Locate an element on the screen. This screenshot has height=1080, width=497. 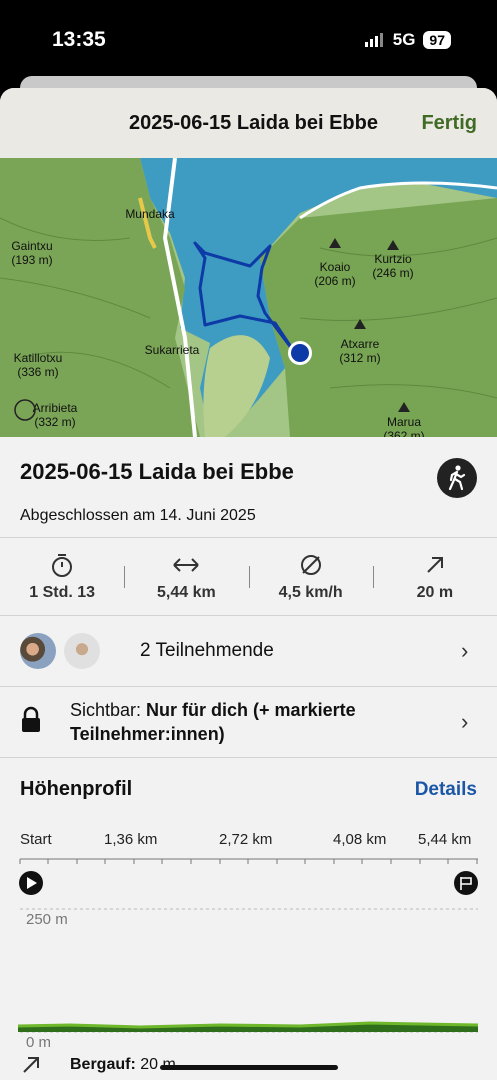
east-forest is located at coordinates (378, 317).